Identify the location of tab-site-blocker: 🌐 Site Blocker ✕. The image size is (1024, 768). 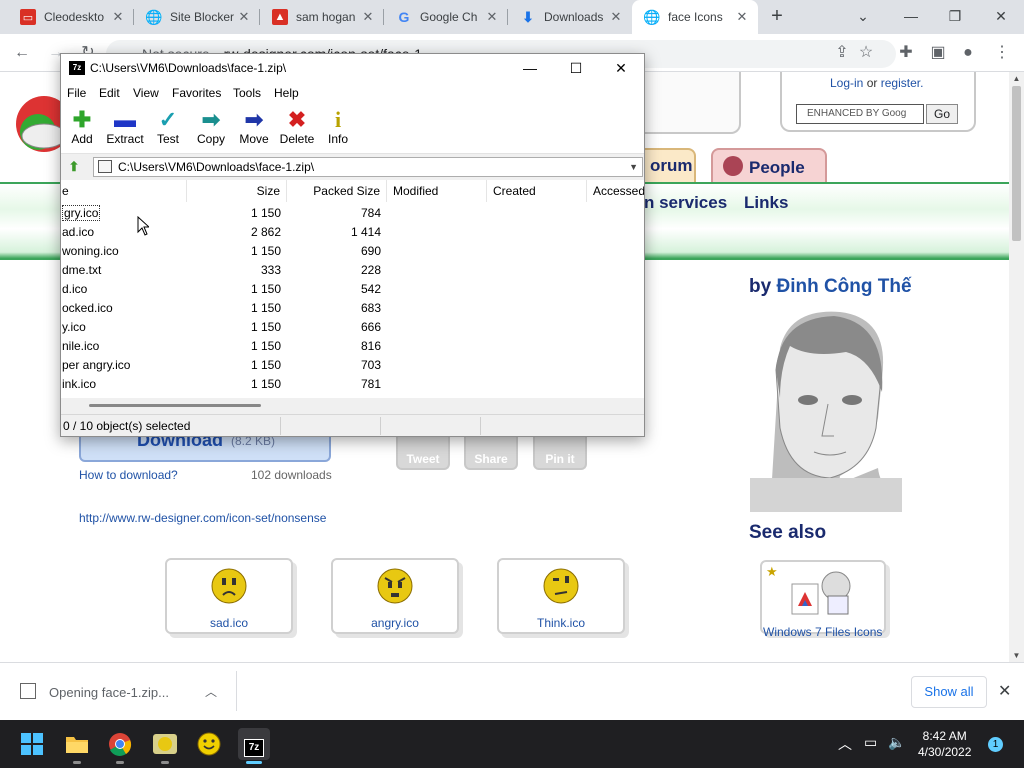
(197, 17).